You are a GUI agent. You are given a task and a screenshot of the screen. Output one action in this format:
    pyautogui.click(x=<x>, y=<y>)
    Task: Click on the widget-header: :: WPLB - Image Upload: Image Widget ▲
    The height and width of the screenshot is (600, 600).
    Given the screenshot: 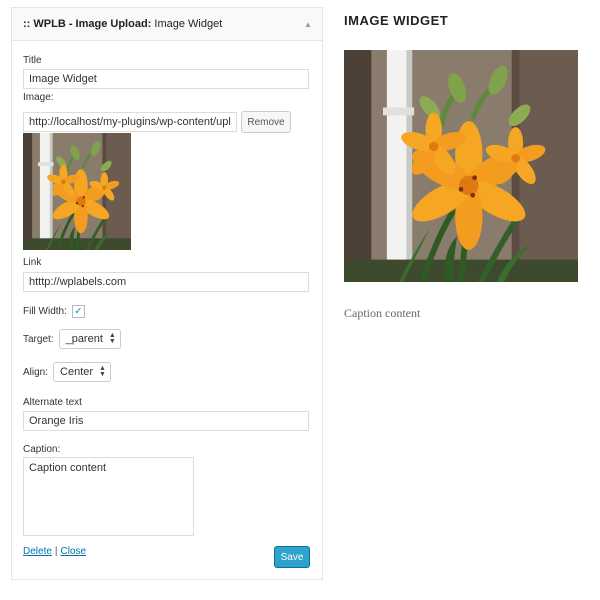 What is the action you would take?
    pyautogui.click(x=167, y=24)
    